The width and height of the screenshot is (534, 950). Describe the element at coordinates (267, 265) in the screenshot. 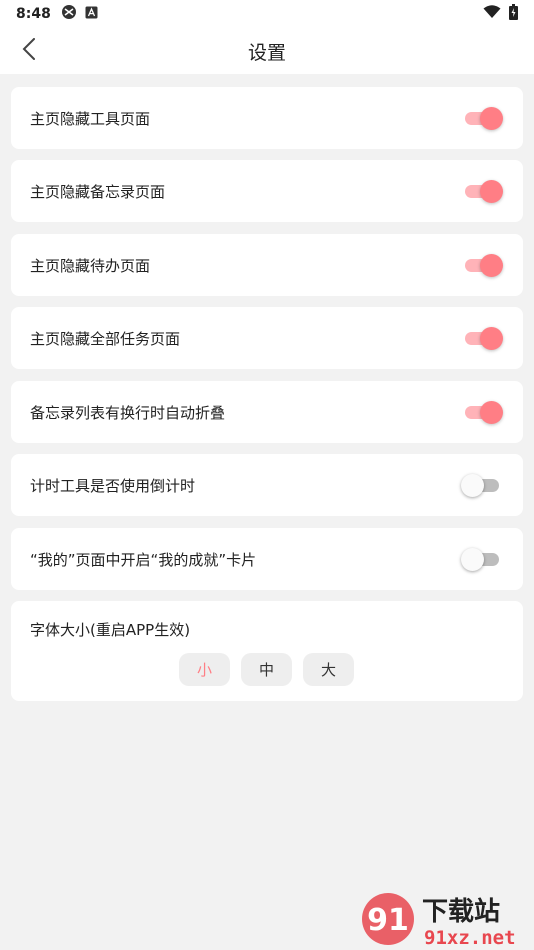

I see `setting-row-hide-todo-page: 主页隐藏待办页面` at that location.